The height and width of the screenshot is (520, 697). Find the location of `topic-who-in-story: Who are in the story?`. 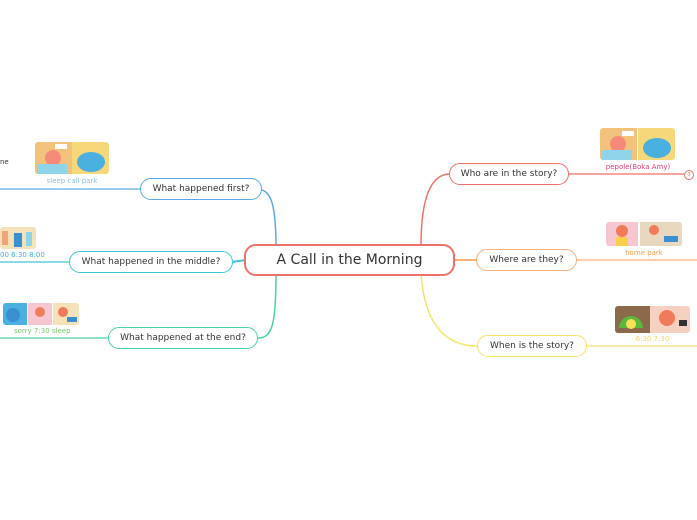

topic-who-in-story: Who are in the story? is located at coordinates (509, 174).